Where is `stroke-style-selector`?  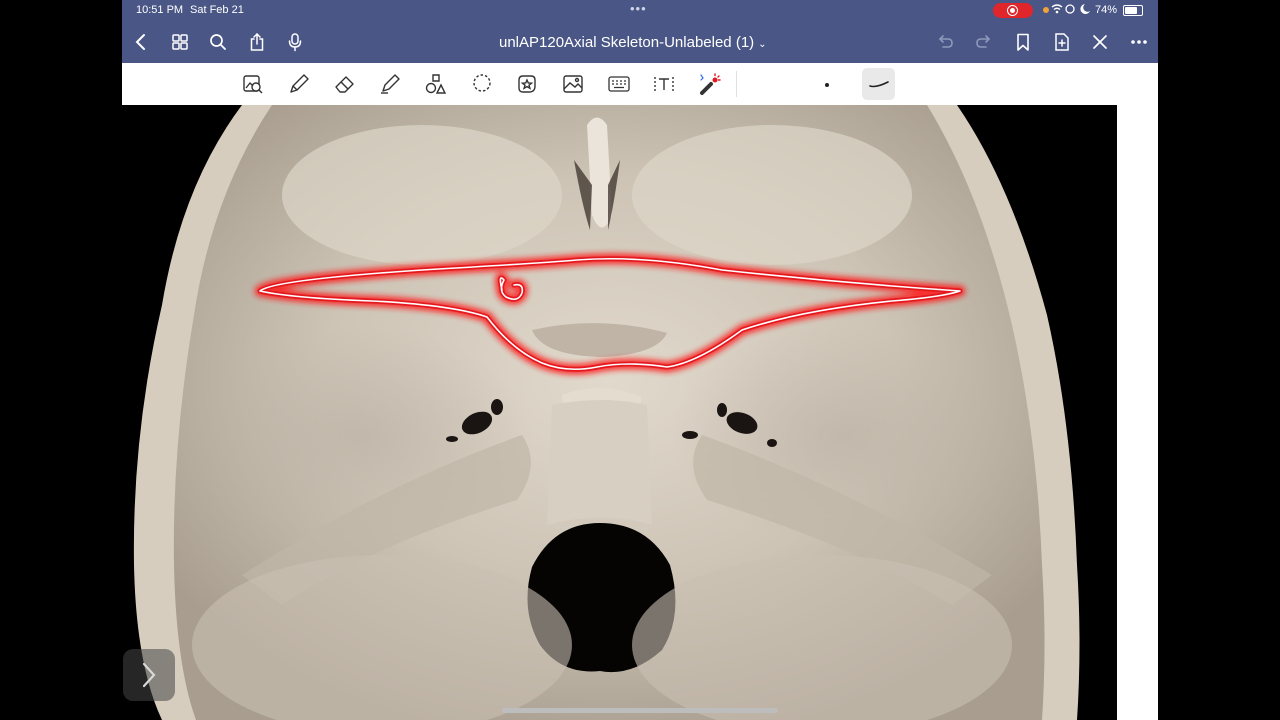
stroke-style-selector is located at coordinates (878, 84).